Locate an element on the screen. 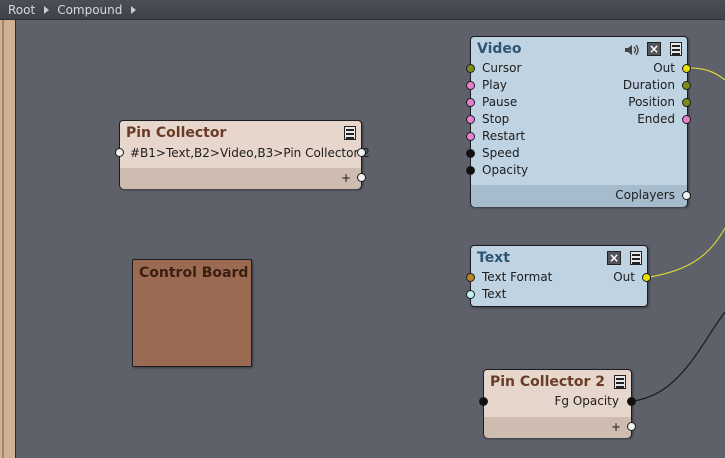 The image size is (725, 458). input-label: Stop is located at coordinates (496, 119).